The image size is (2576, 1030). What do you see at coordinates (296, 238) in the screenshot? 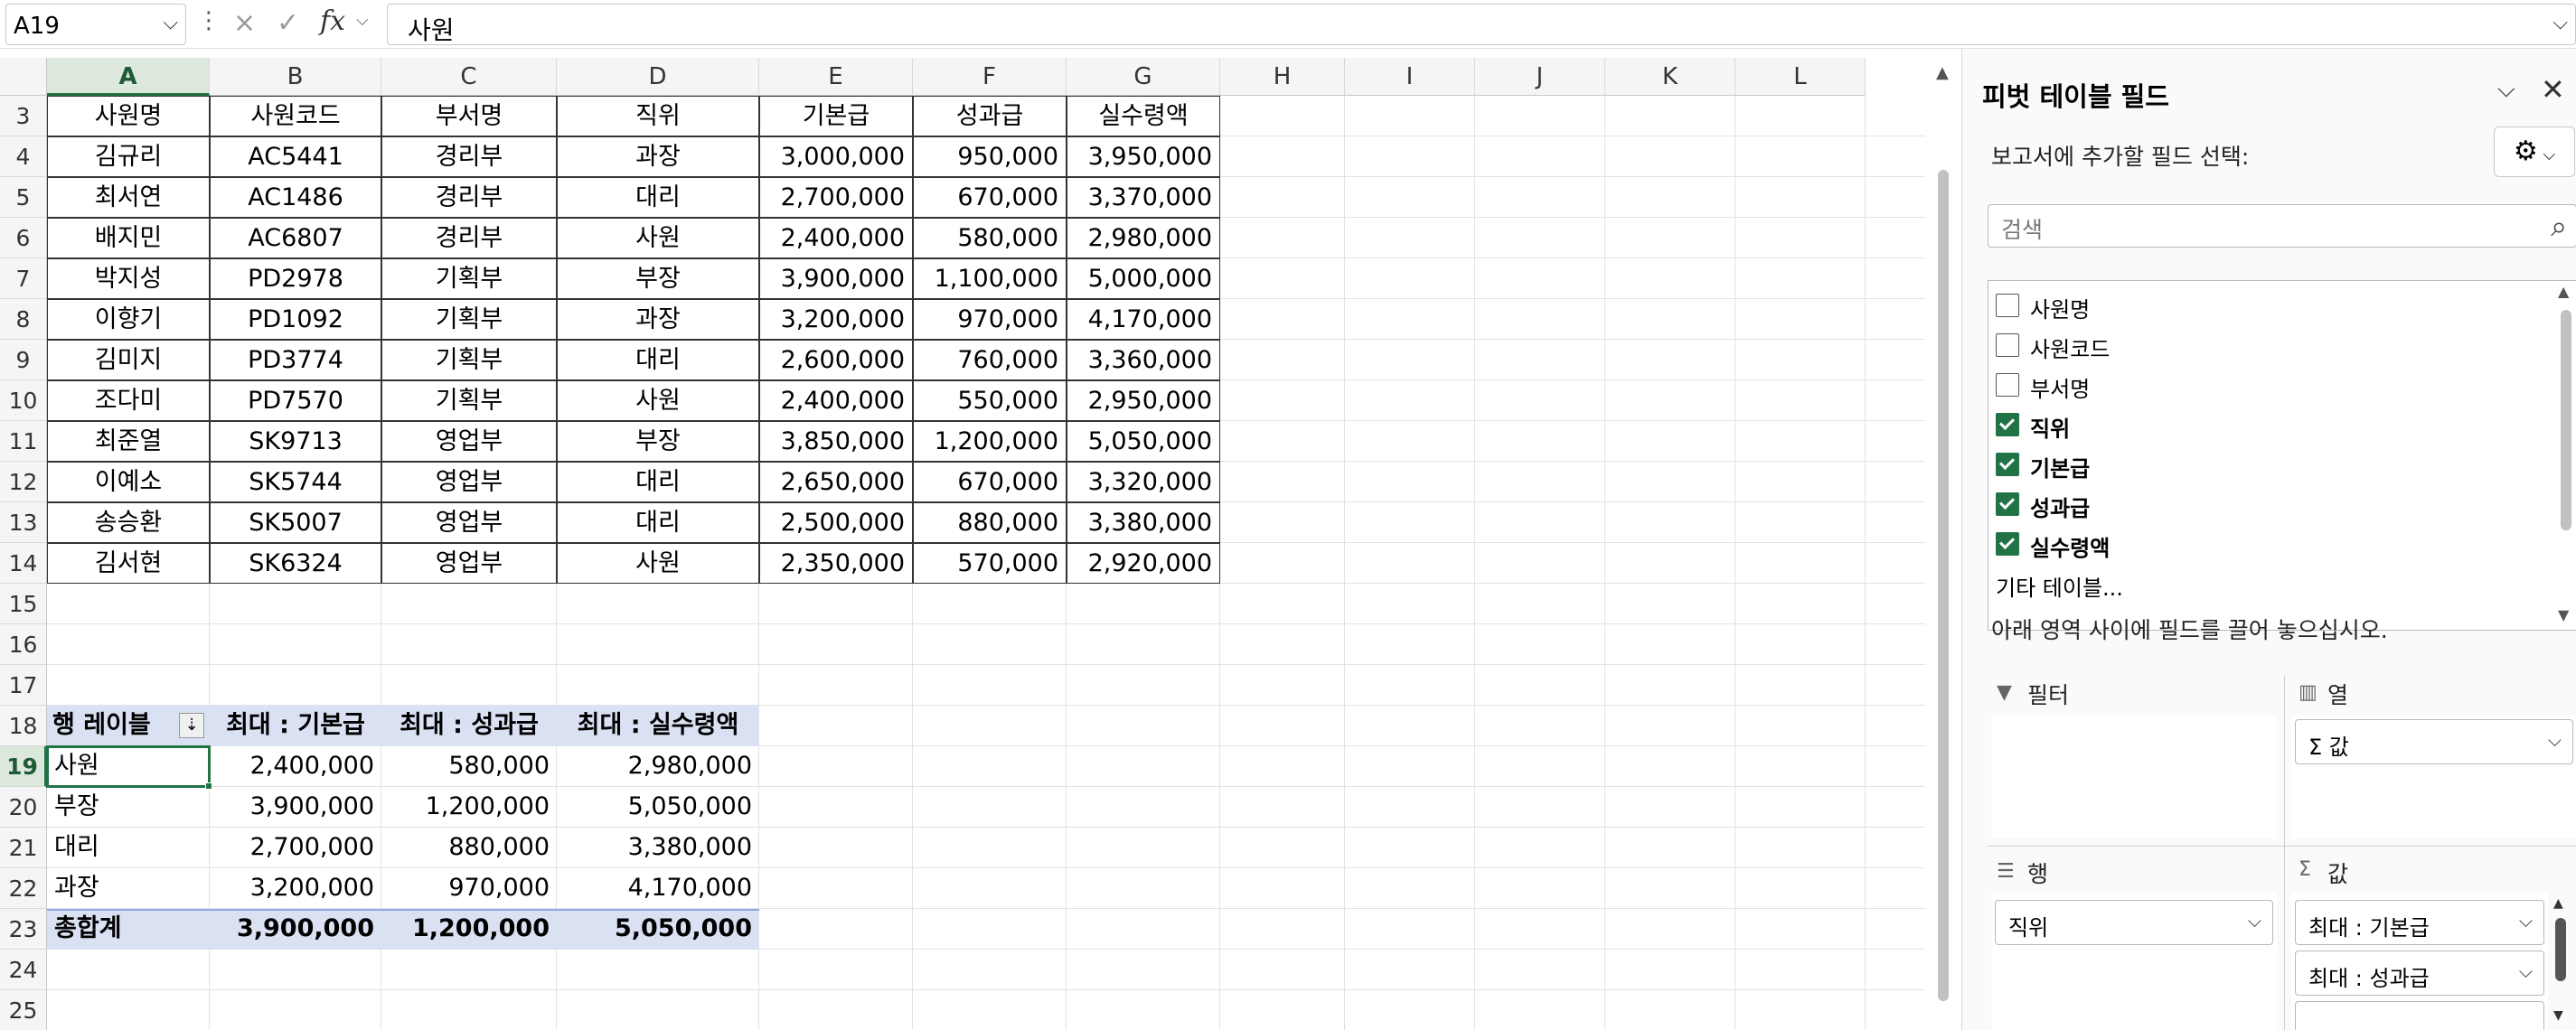
I see `table-cell: AC6807` at bounding box center [296, 238].